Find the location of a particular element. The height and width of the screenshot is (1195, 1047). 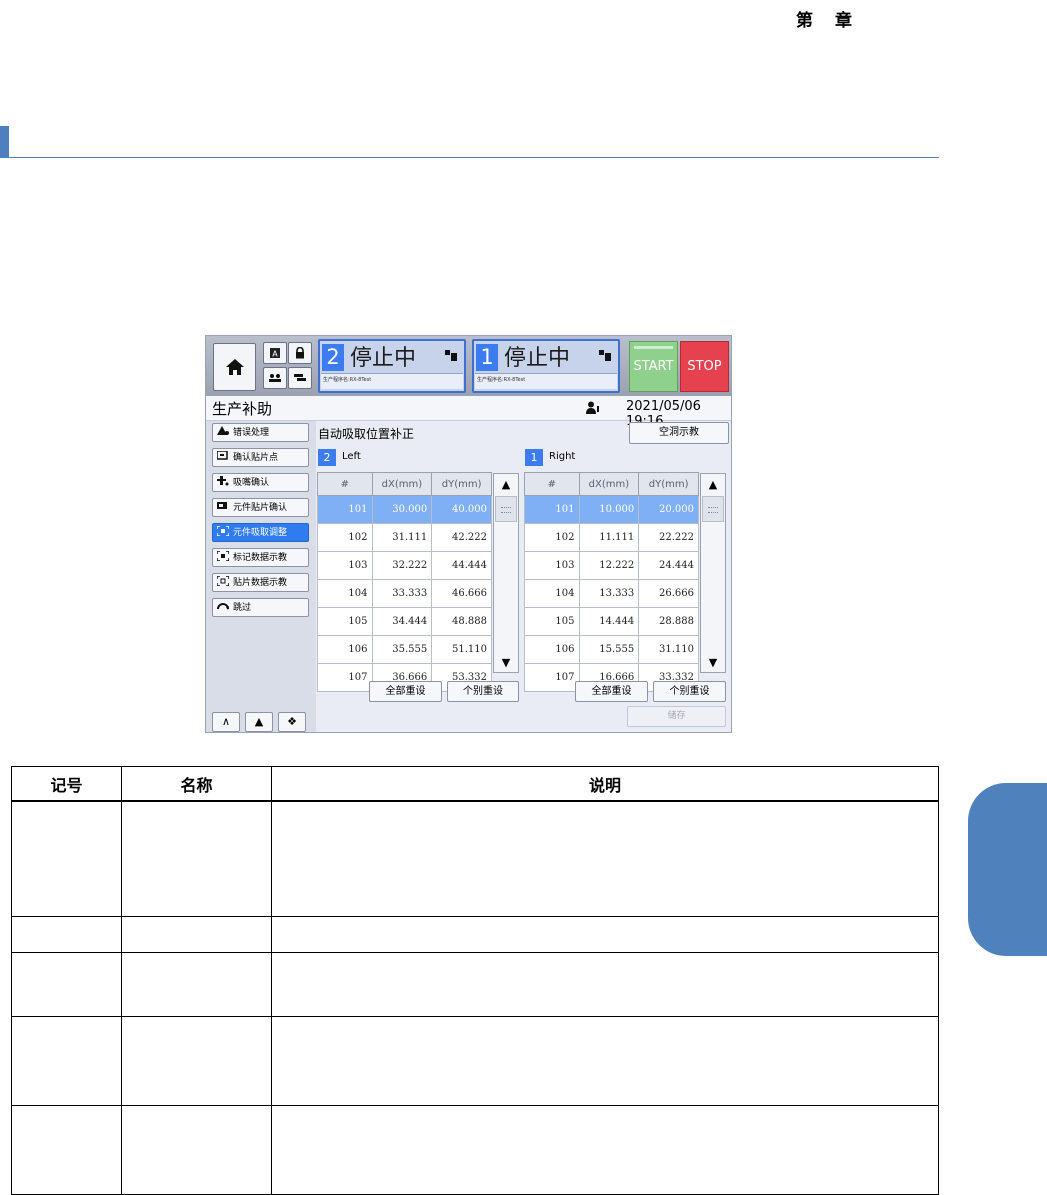

info-button: ❖ is located at coordinates (292, 722).